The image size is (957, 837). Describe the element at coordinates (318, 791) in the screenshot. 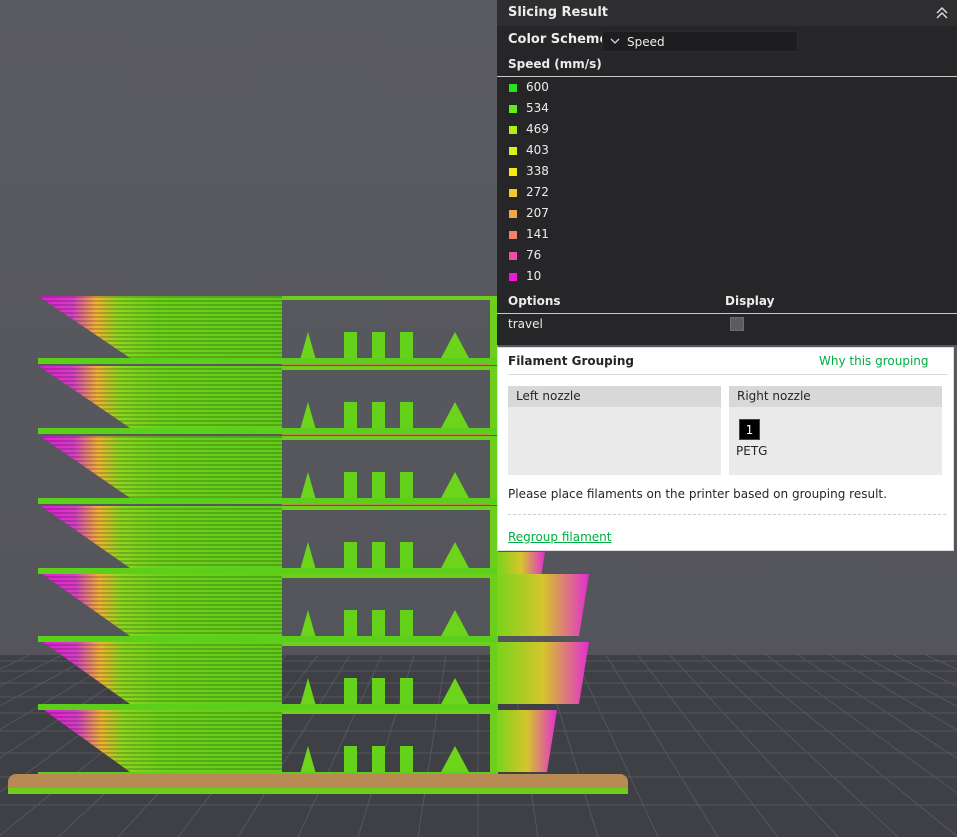

I see `base-plate-edge` at that location.